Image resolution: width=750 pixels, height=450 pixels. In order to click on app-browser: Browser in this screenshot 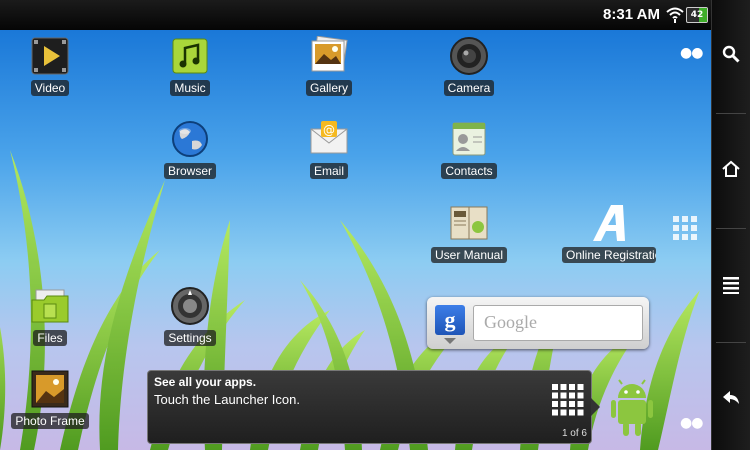, I will do `click(190, 151)`.